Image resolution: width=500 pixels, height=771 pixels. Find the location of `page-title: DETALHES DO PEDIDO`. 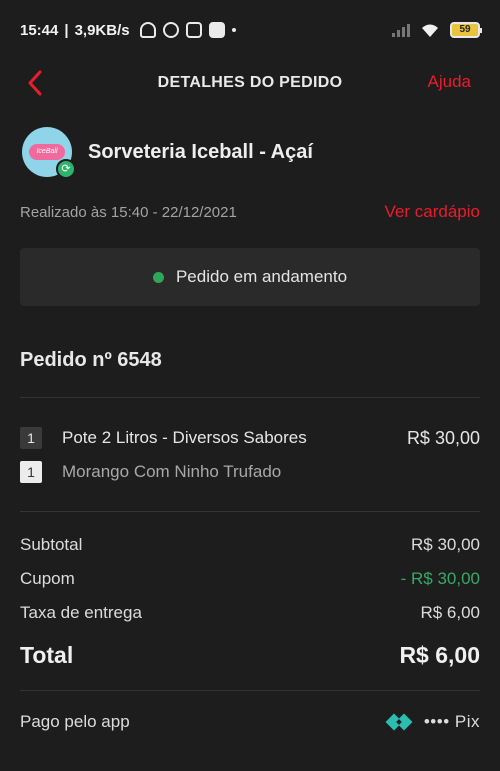

page-title: DETALHES DO PEDIDO is located at coordinates (250, 82).